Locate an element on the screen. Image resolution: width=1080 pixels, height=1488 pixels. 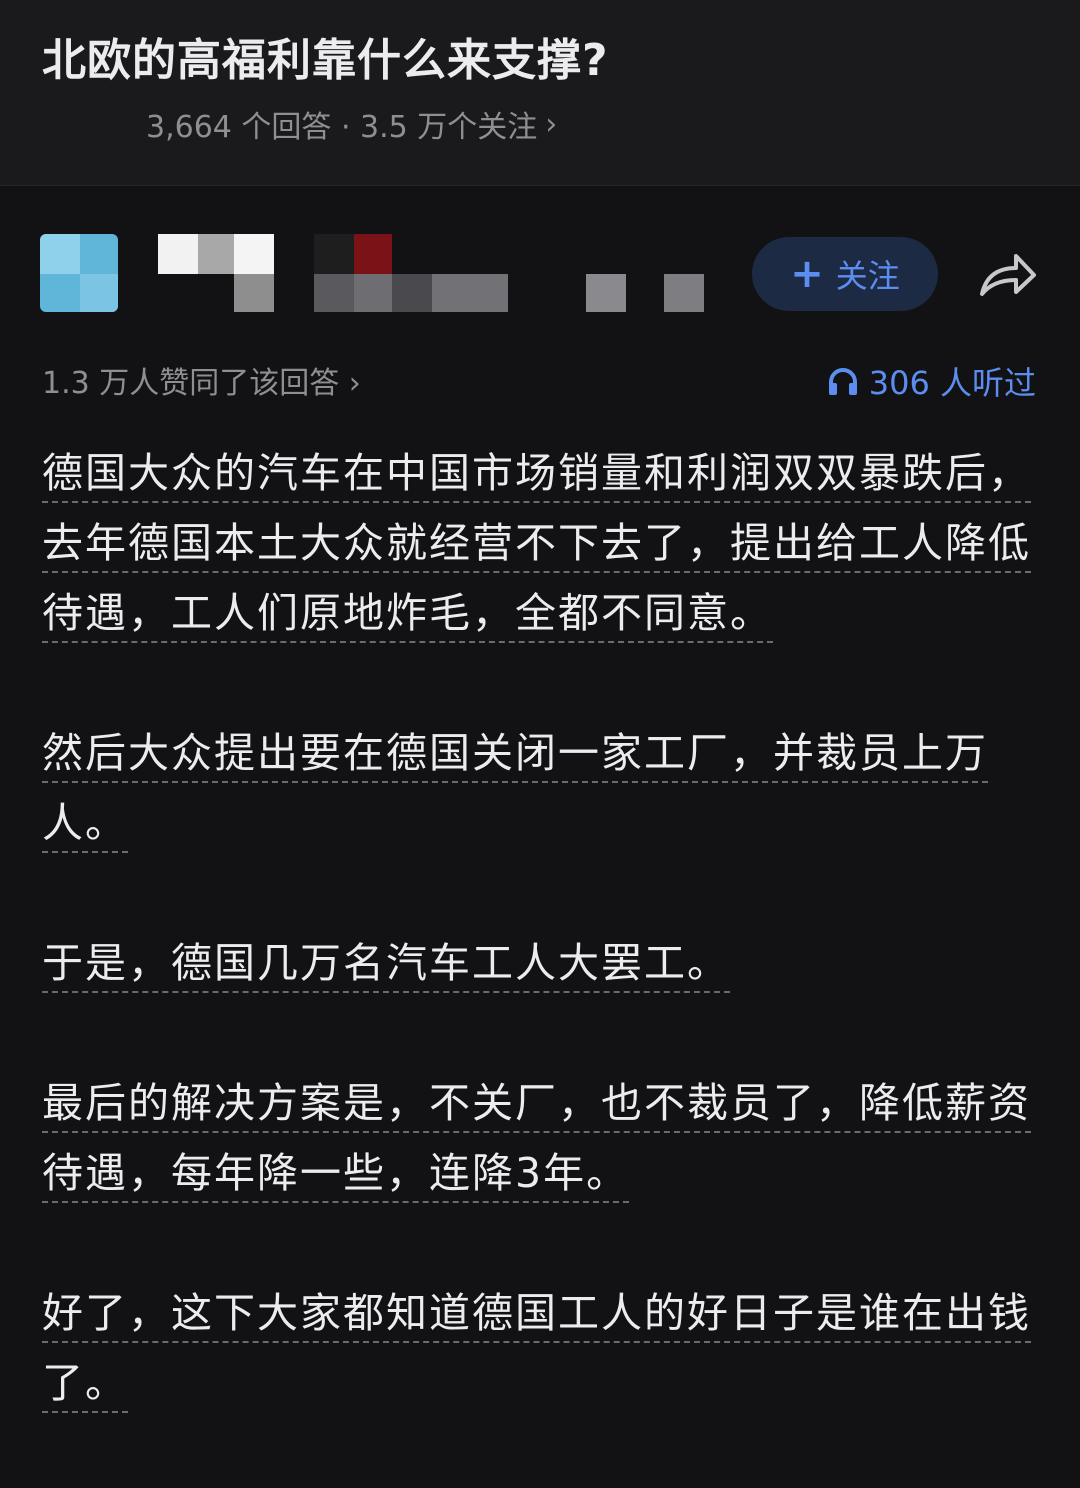
follow-button: + 关注 is located at coordinates (845, 274).